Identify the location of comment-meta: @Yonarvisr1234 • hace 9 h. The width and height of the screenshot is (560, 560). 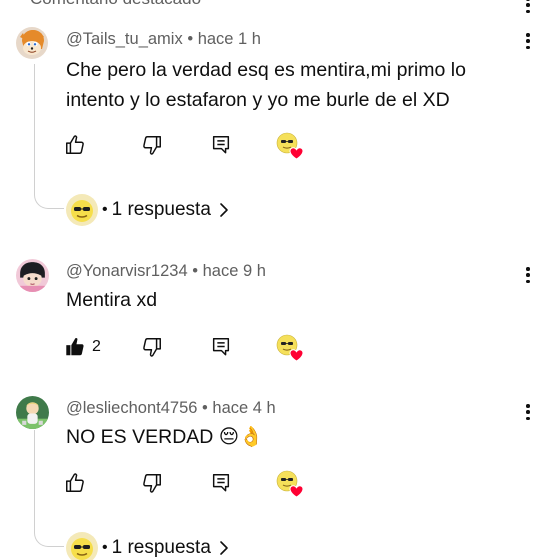
(166, 271).